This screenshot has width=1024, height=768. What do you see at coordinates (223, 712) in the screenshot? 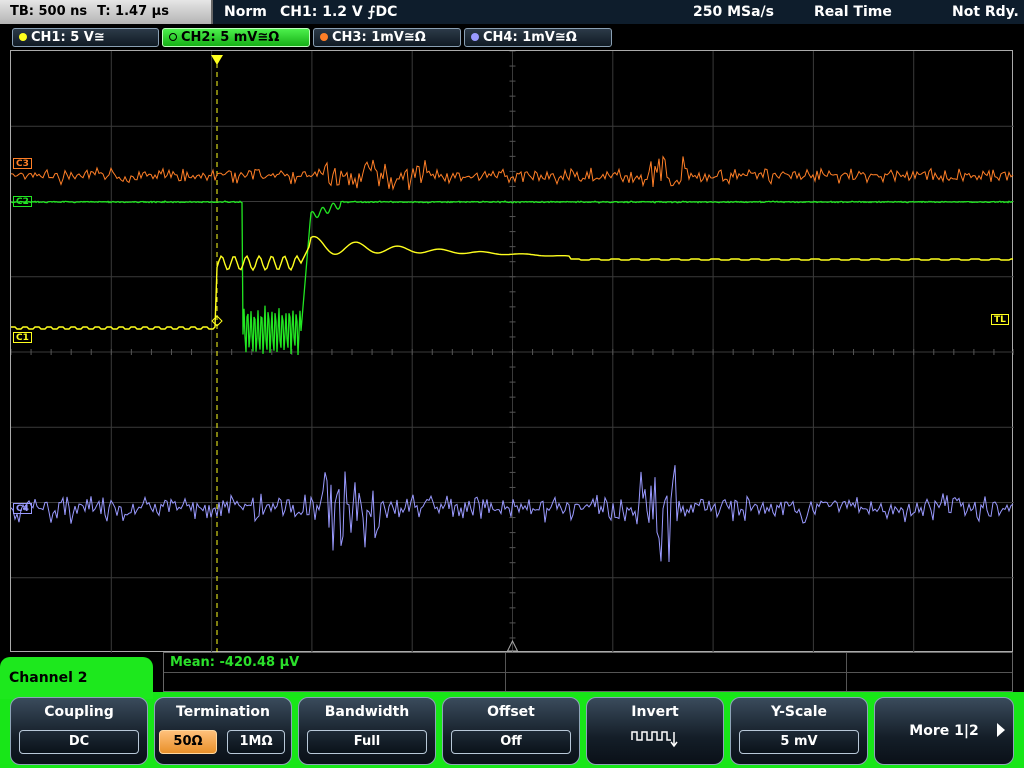
I see `termination-label: Termination` at bounding box center [223, 712].